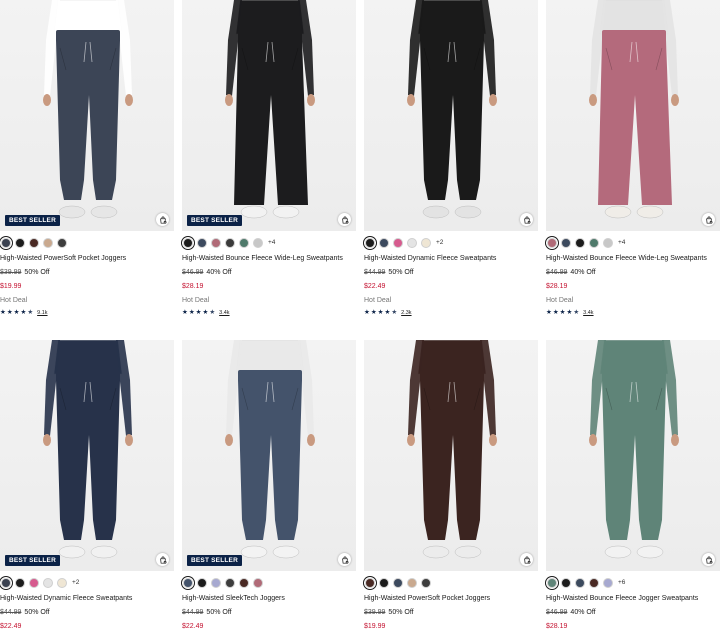  I want to click on model-top, so click(452, 17).